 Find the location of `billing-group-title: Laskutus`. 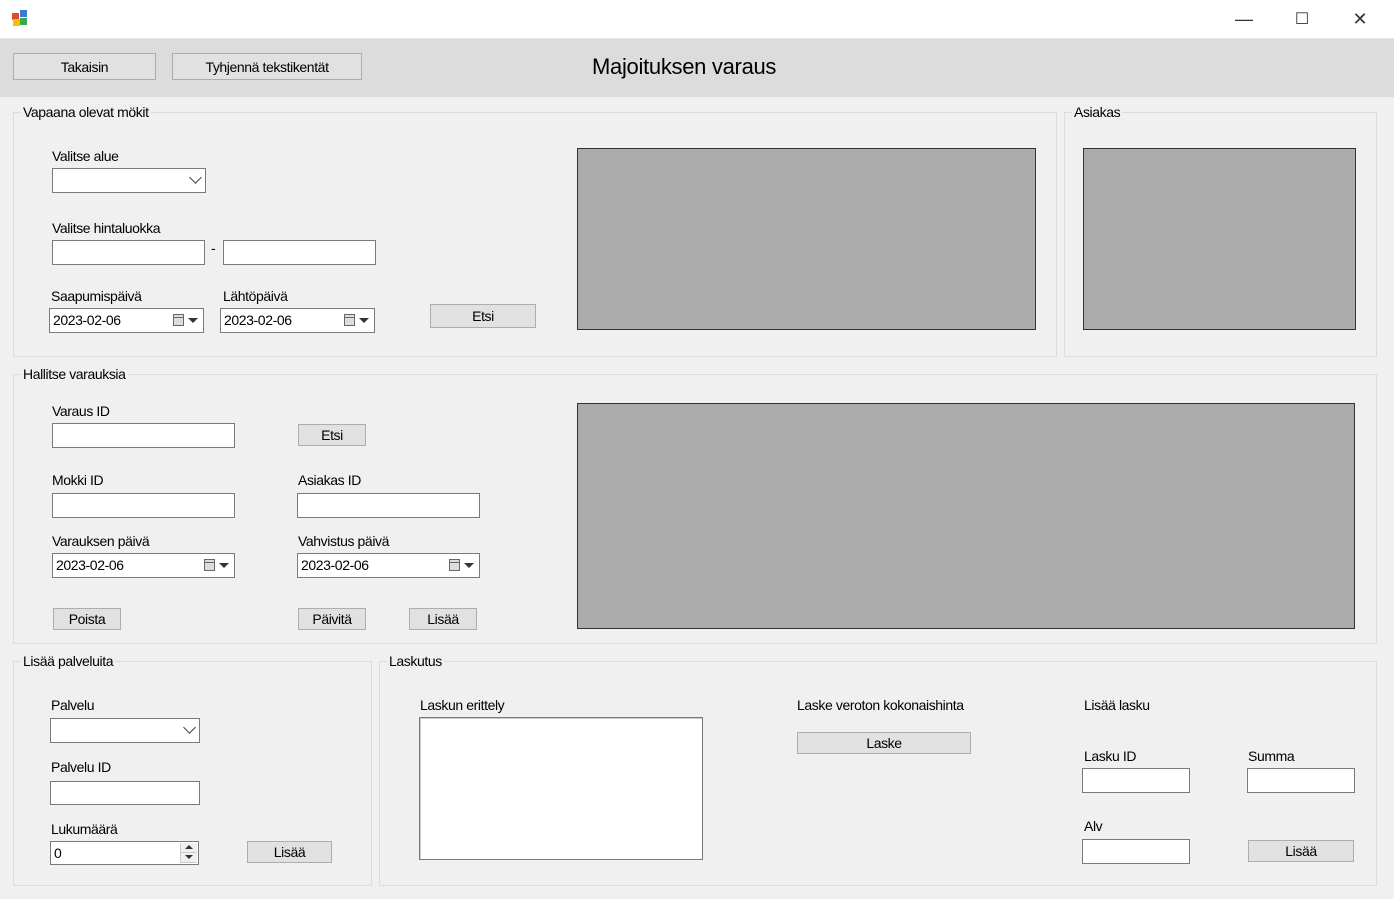

billing-group-title: Laskutus is located at coordinates (415, 661).